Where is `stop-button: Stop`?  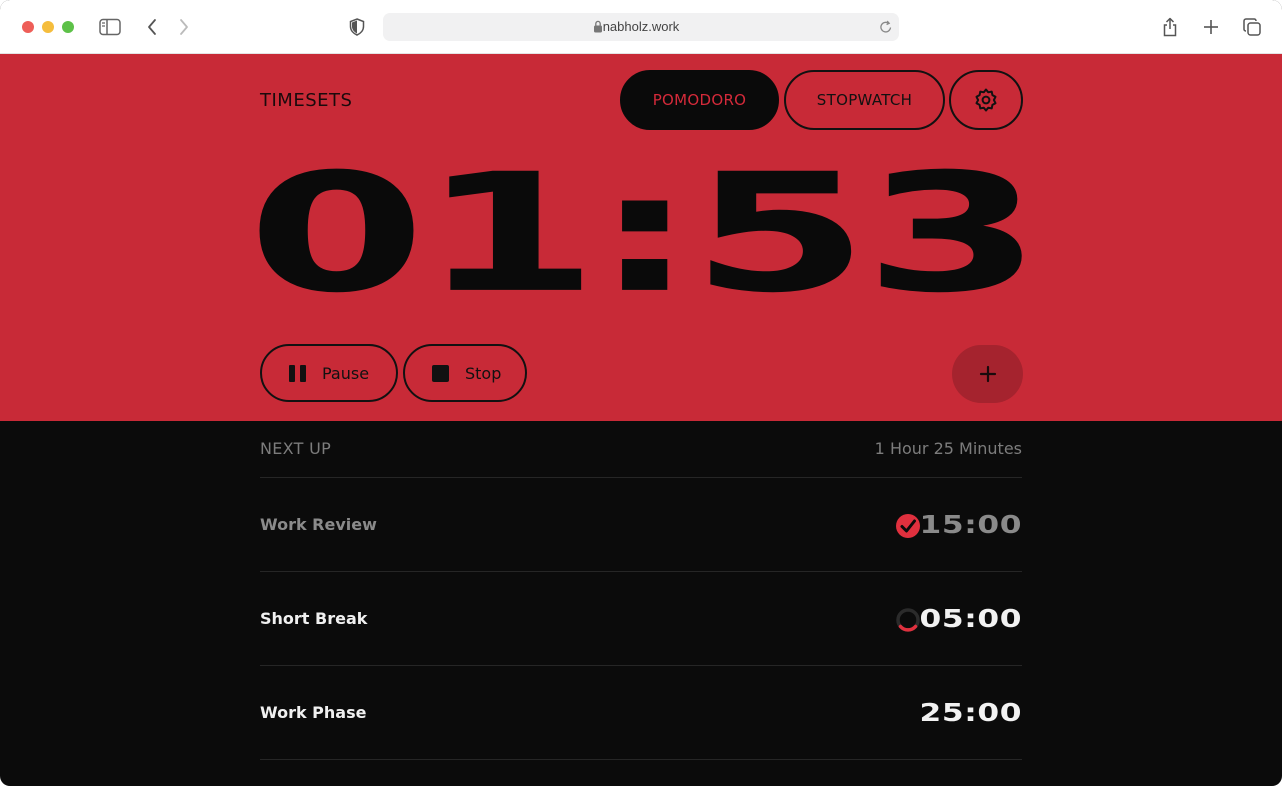 stop-button: Stop is located at coordinates (465, 373).